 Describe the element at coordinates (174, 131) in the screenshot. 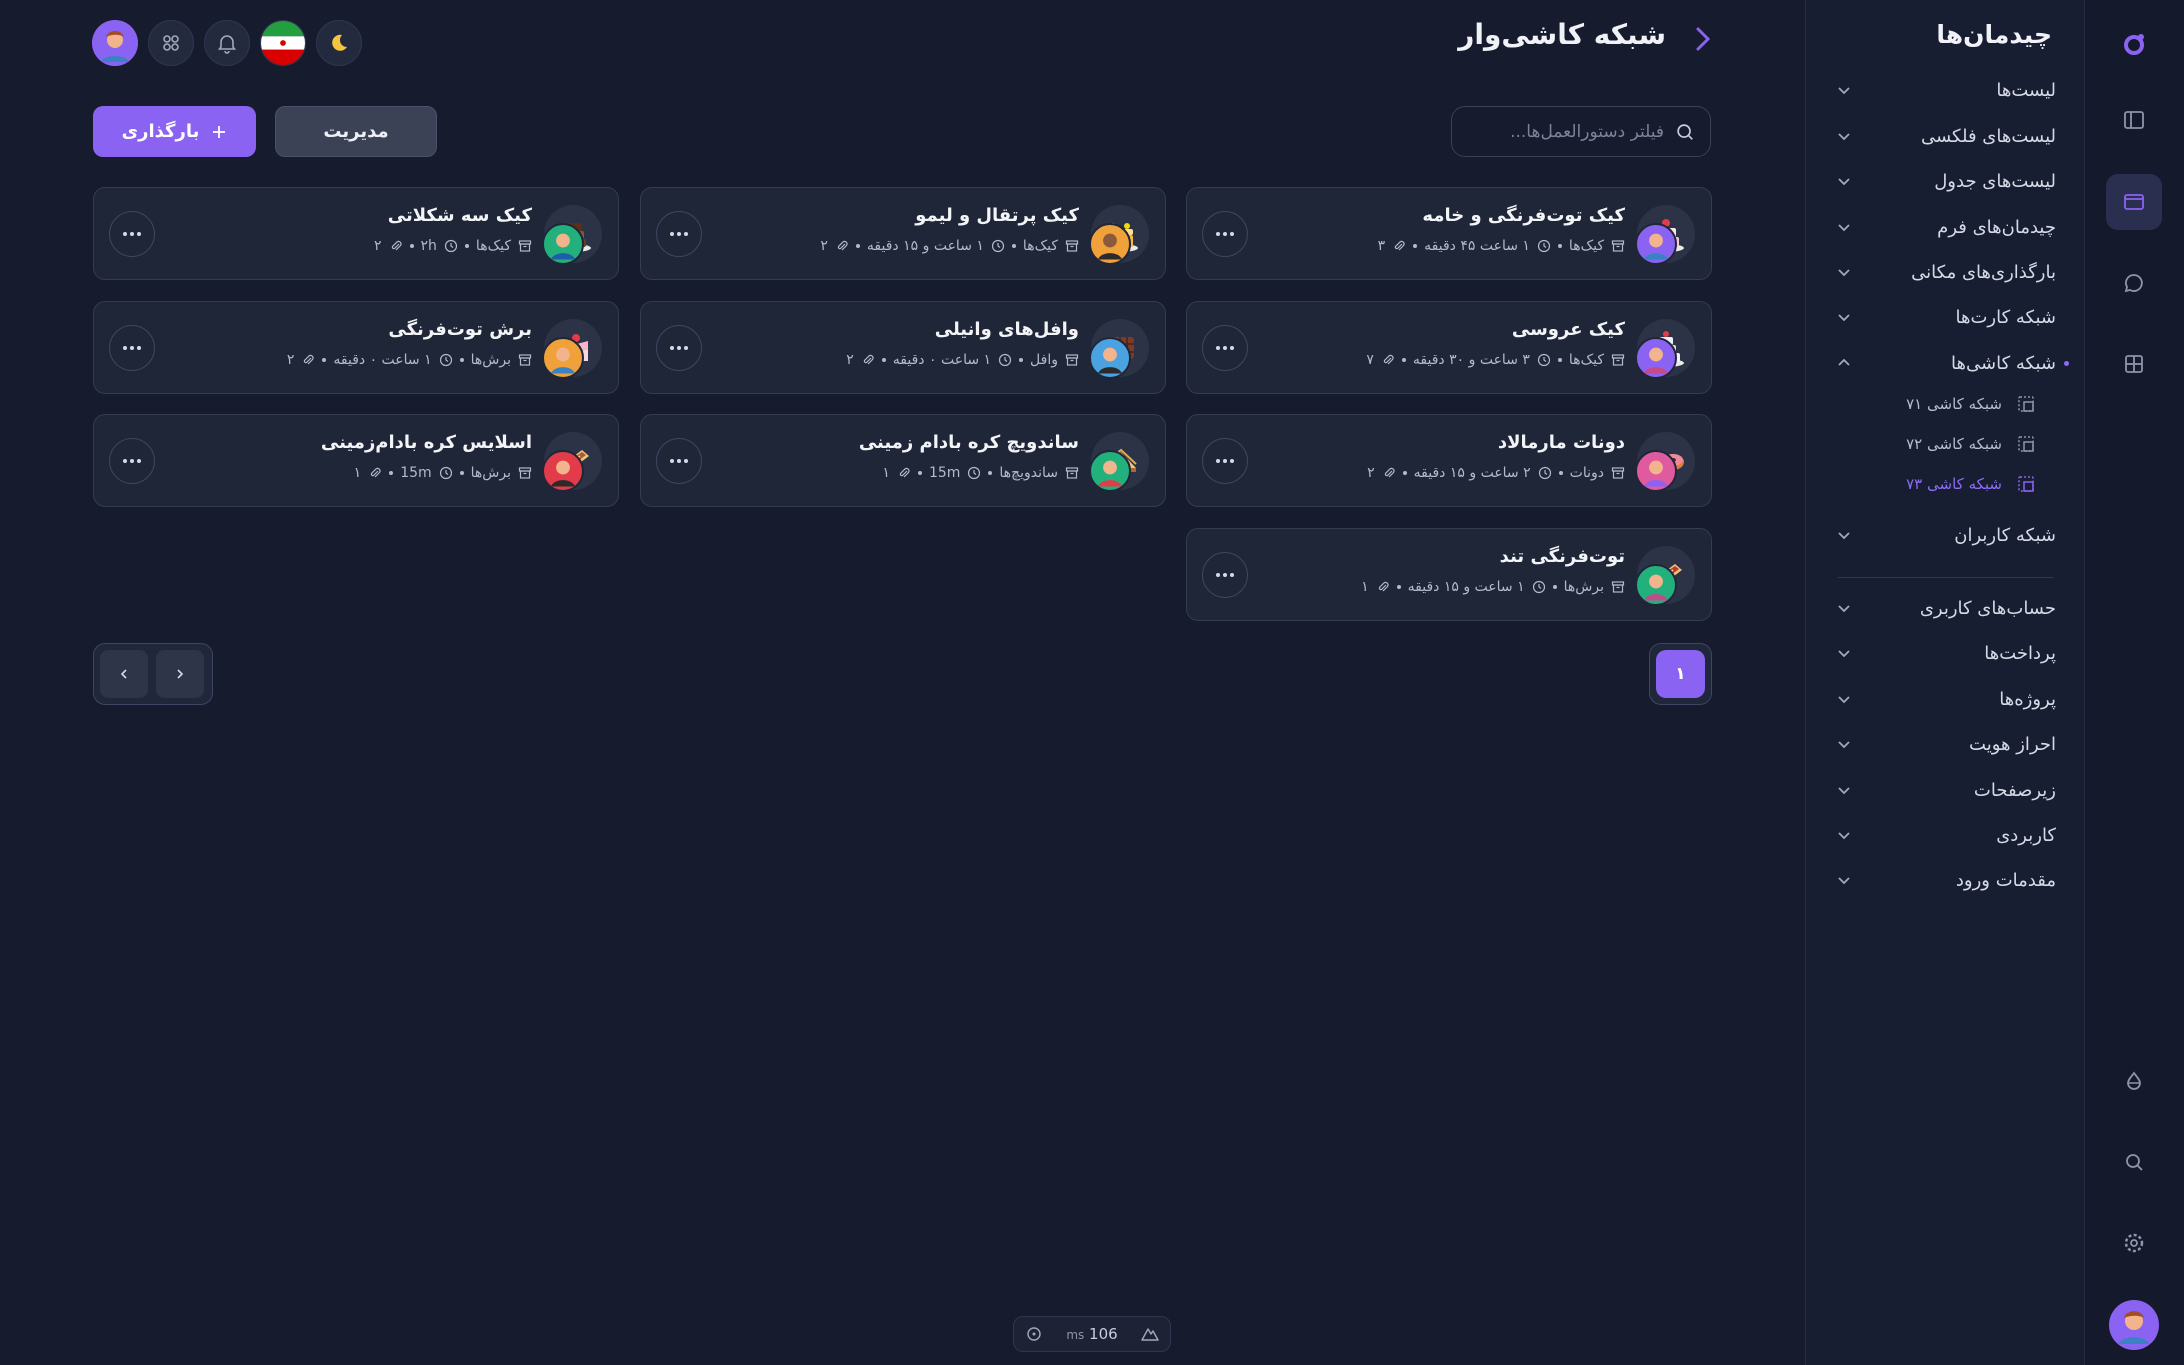

I see `upload-button: بارگذاری` at that location.